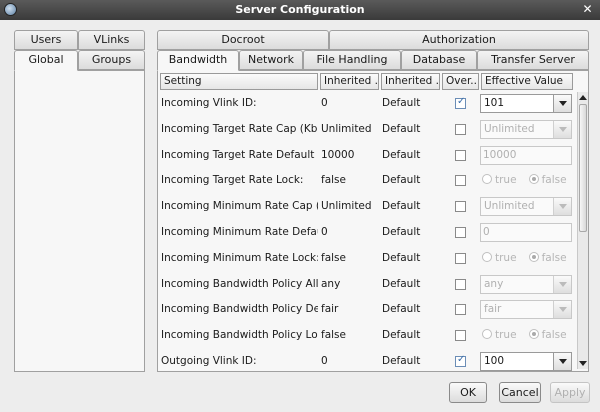 The height and width of the screenshot is (412, 600). What do you see at coordinates (468, 392) in the screenshot?
I see `ok-button: OK` at bounding box center [468, 392].